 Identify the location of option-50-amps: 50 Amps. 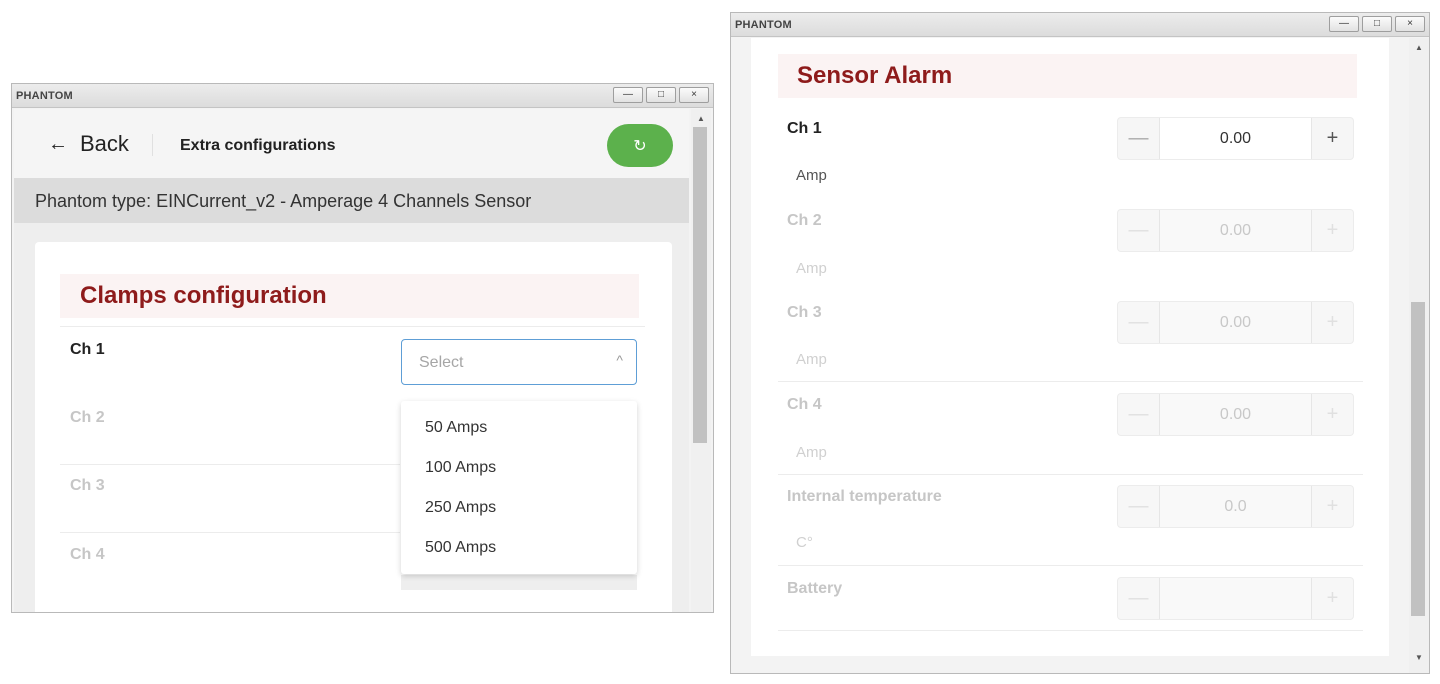
(456, 428).